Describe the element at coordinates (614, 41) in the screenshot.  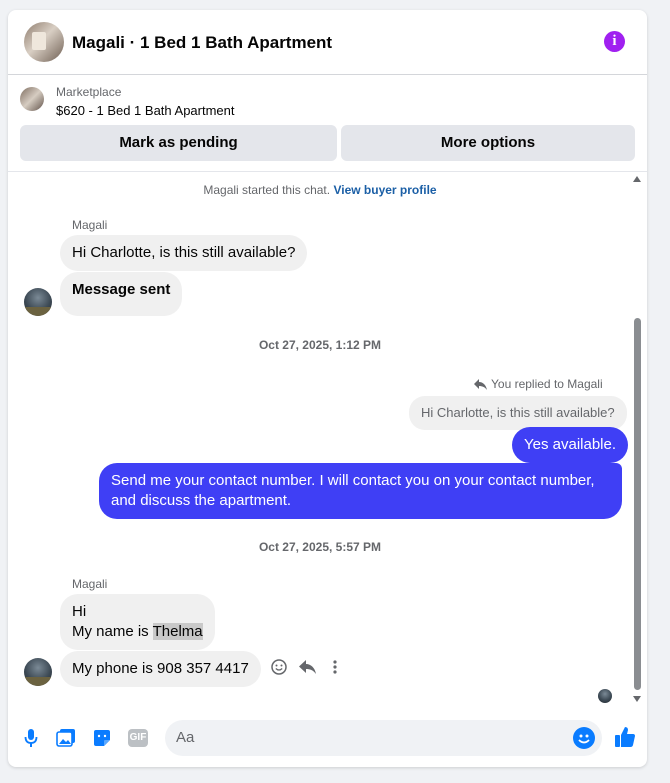
I see `info-icon: i` at that location.